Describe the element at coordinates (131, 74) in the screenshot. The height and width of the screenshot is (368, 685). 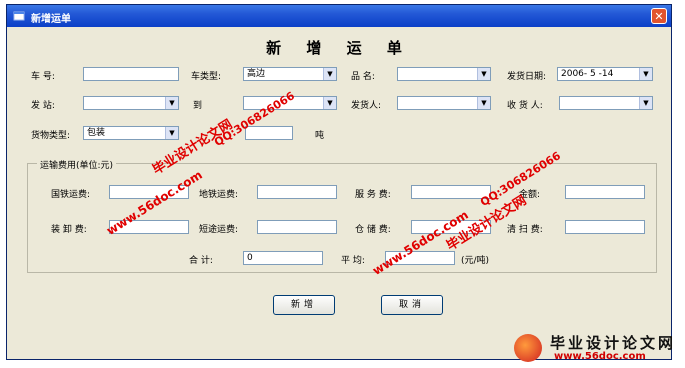
I see `car-number-input` at that location.